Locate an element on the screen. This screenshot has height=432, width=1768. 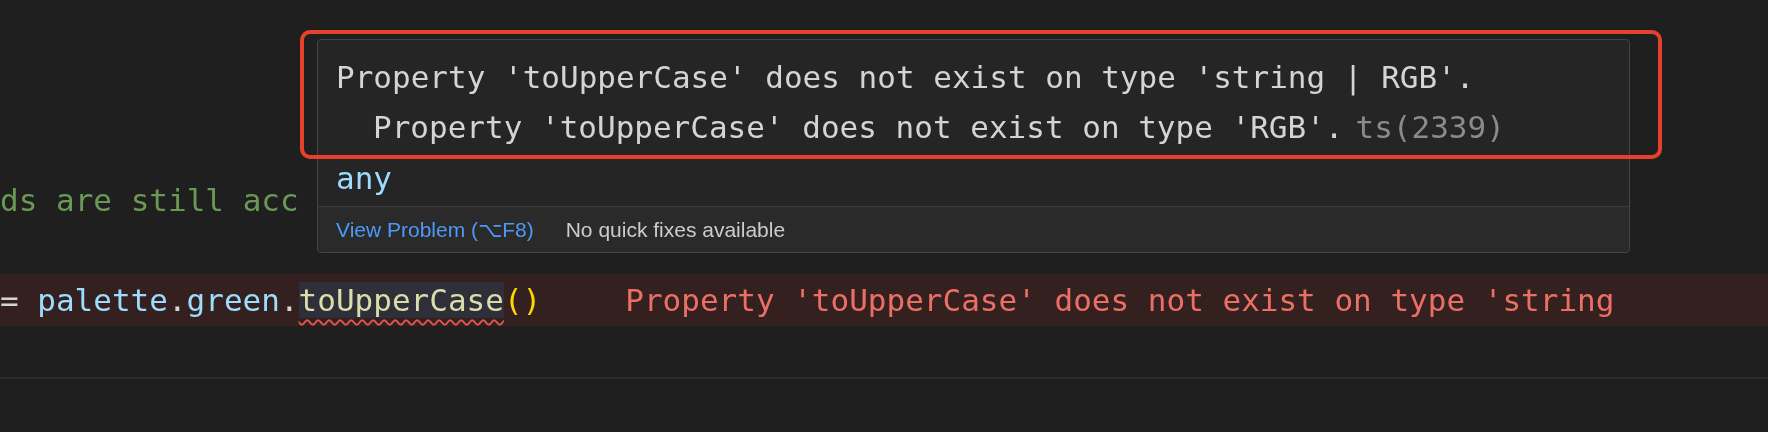
code-token: toUpperCase is located at coordinates (401, 300).